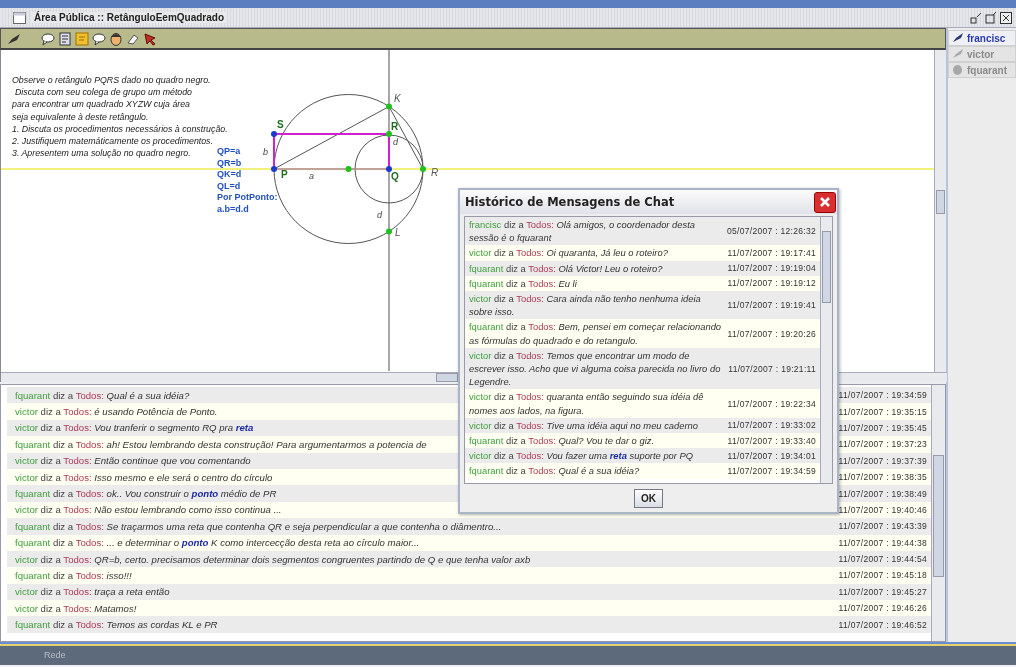  I want to click on instruction-line: 1. Discuta os procedimentos necessários à construção., so click(120, 128).